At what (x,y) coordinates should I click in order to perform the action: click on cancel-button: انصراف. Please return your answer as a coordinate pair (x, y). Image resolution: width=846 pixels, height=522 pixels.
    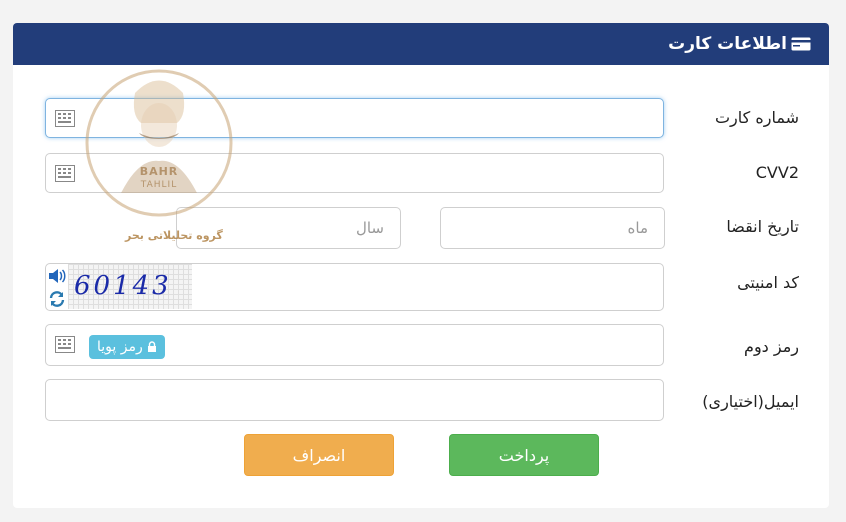
    Looking at the image, I should click on (319, 455).